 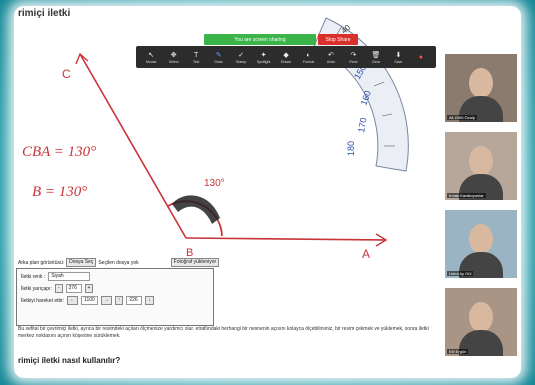 What do you see at coordinates (58, 288) in the screenshot?
I see `radius-decrease-button: -` at bounding box center [58, 288].